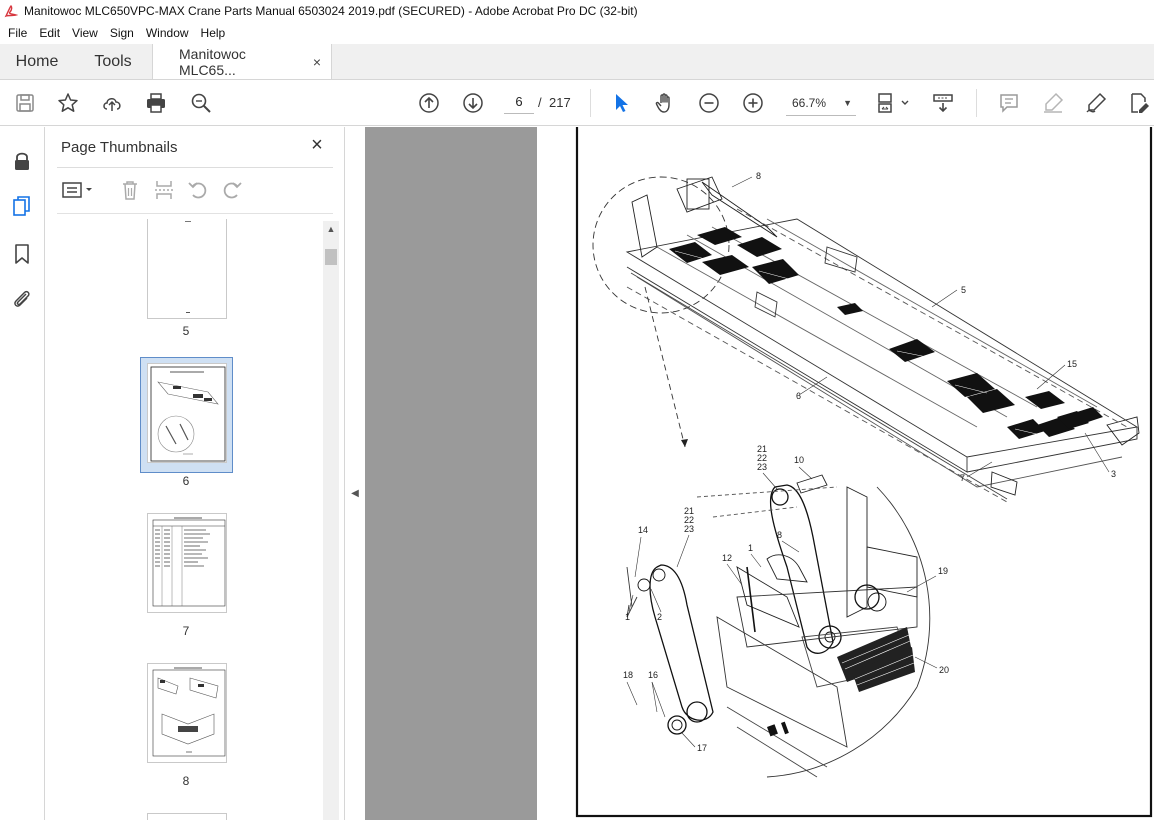 The image size is (1154, 820). What do you see at coordinates (167, 33) in the screenshot?
I see `menu-window: Window` at bounding box center [167, 33].